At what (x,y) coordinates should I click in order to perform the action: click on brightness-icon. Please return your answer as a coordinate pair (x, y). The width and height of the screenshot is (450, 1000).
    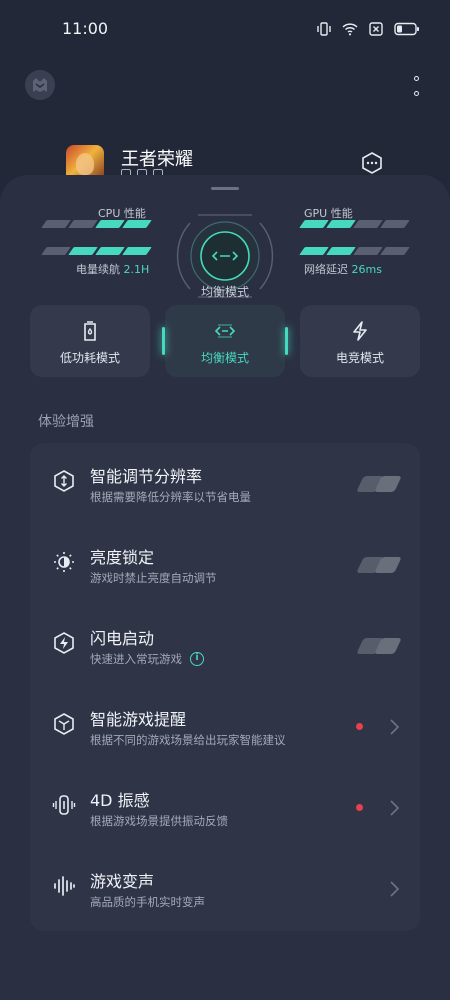
    Looking at the image, I should click on (64, 562).